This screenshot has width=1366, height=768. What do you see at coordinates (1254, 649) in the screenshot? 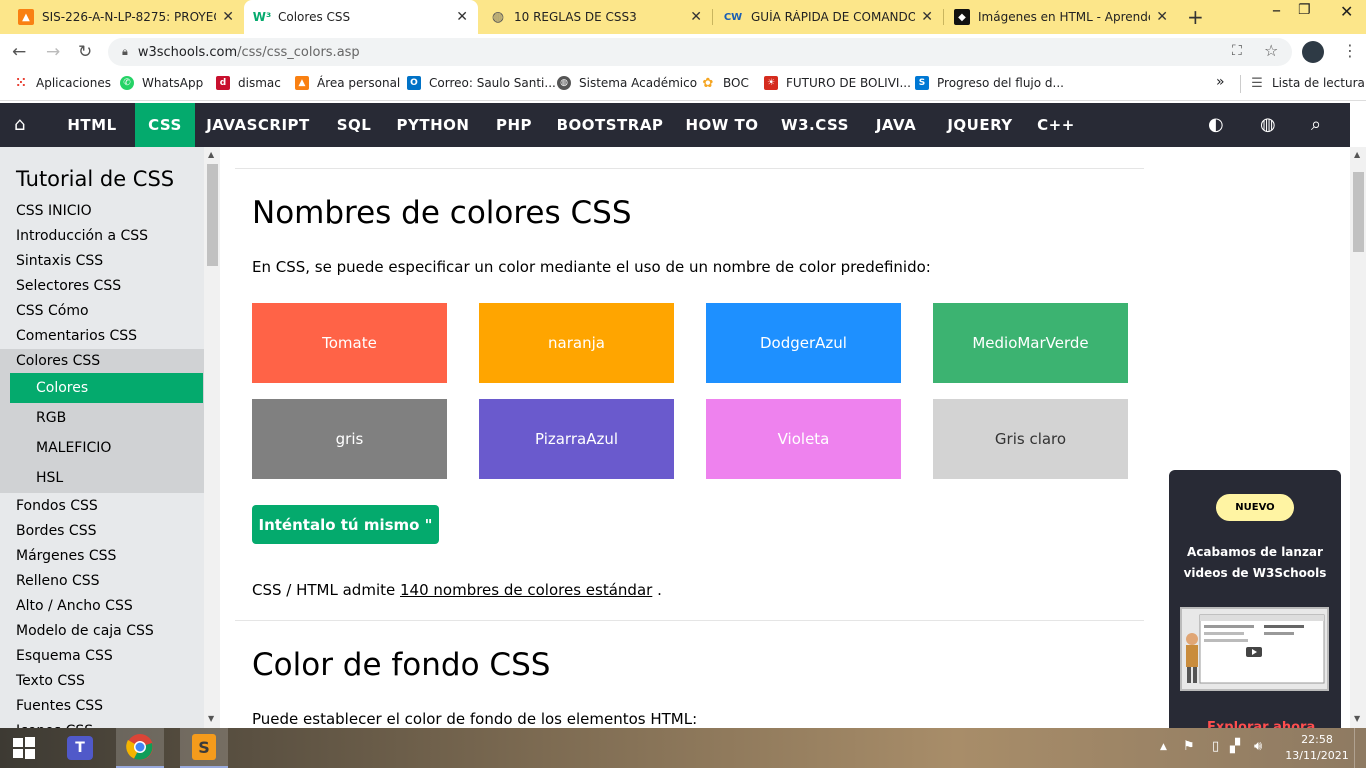
I see `video-thumbnail` at bounding box center [1254, 649].